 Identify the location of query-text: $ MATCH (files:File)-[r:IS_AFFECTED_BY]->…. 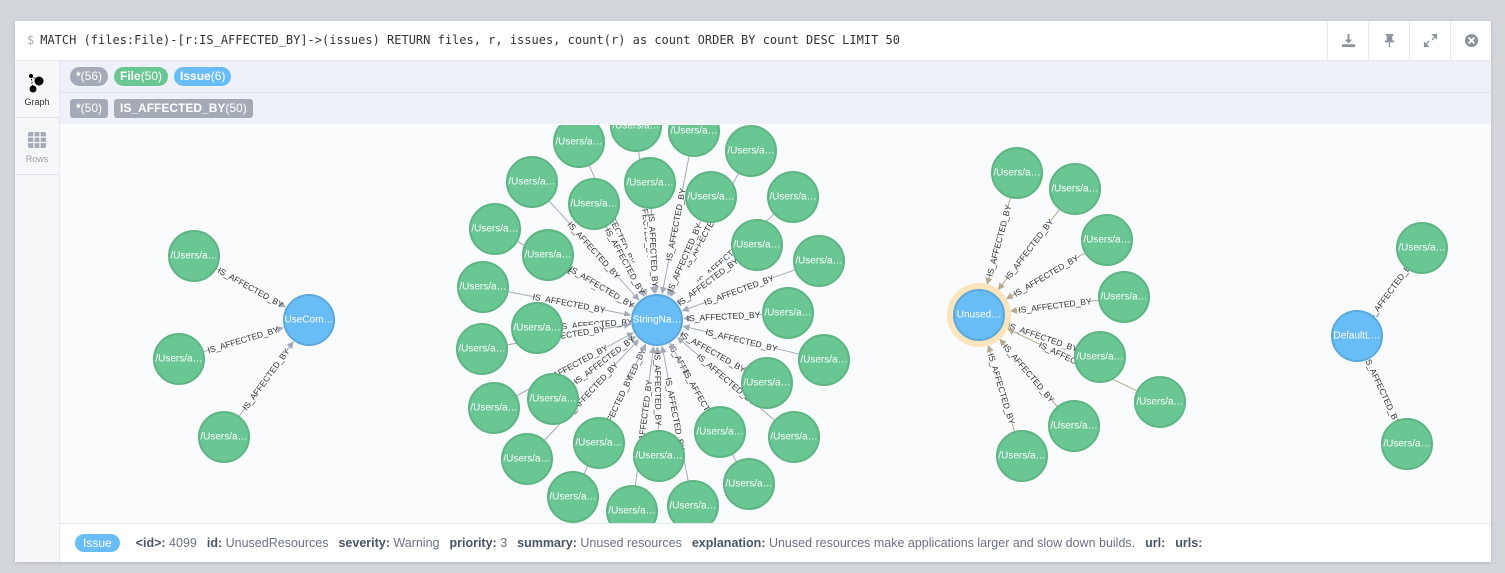
(463, 40).